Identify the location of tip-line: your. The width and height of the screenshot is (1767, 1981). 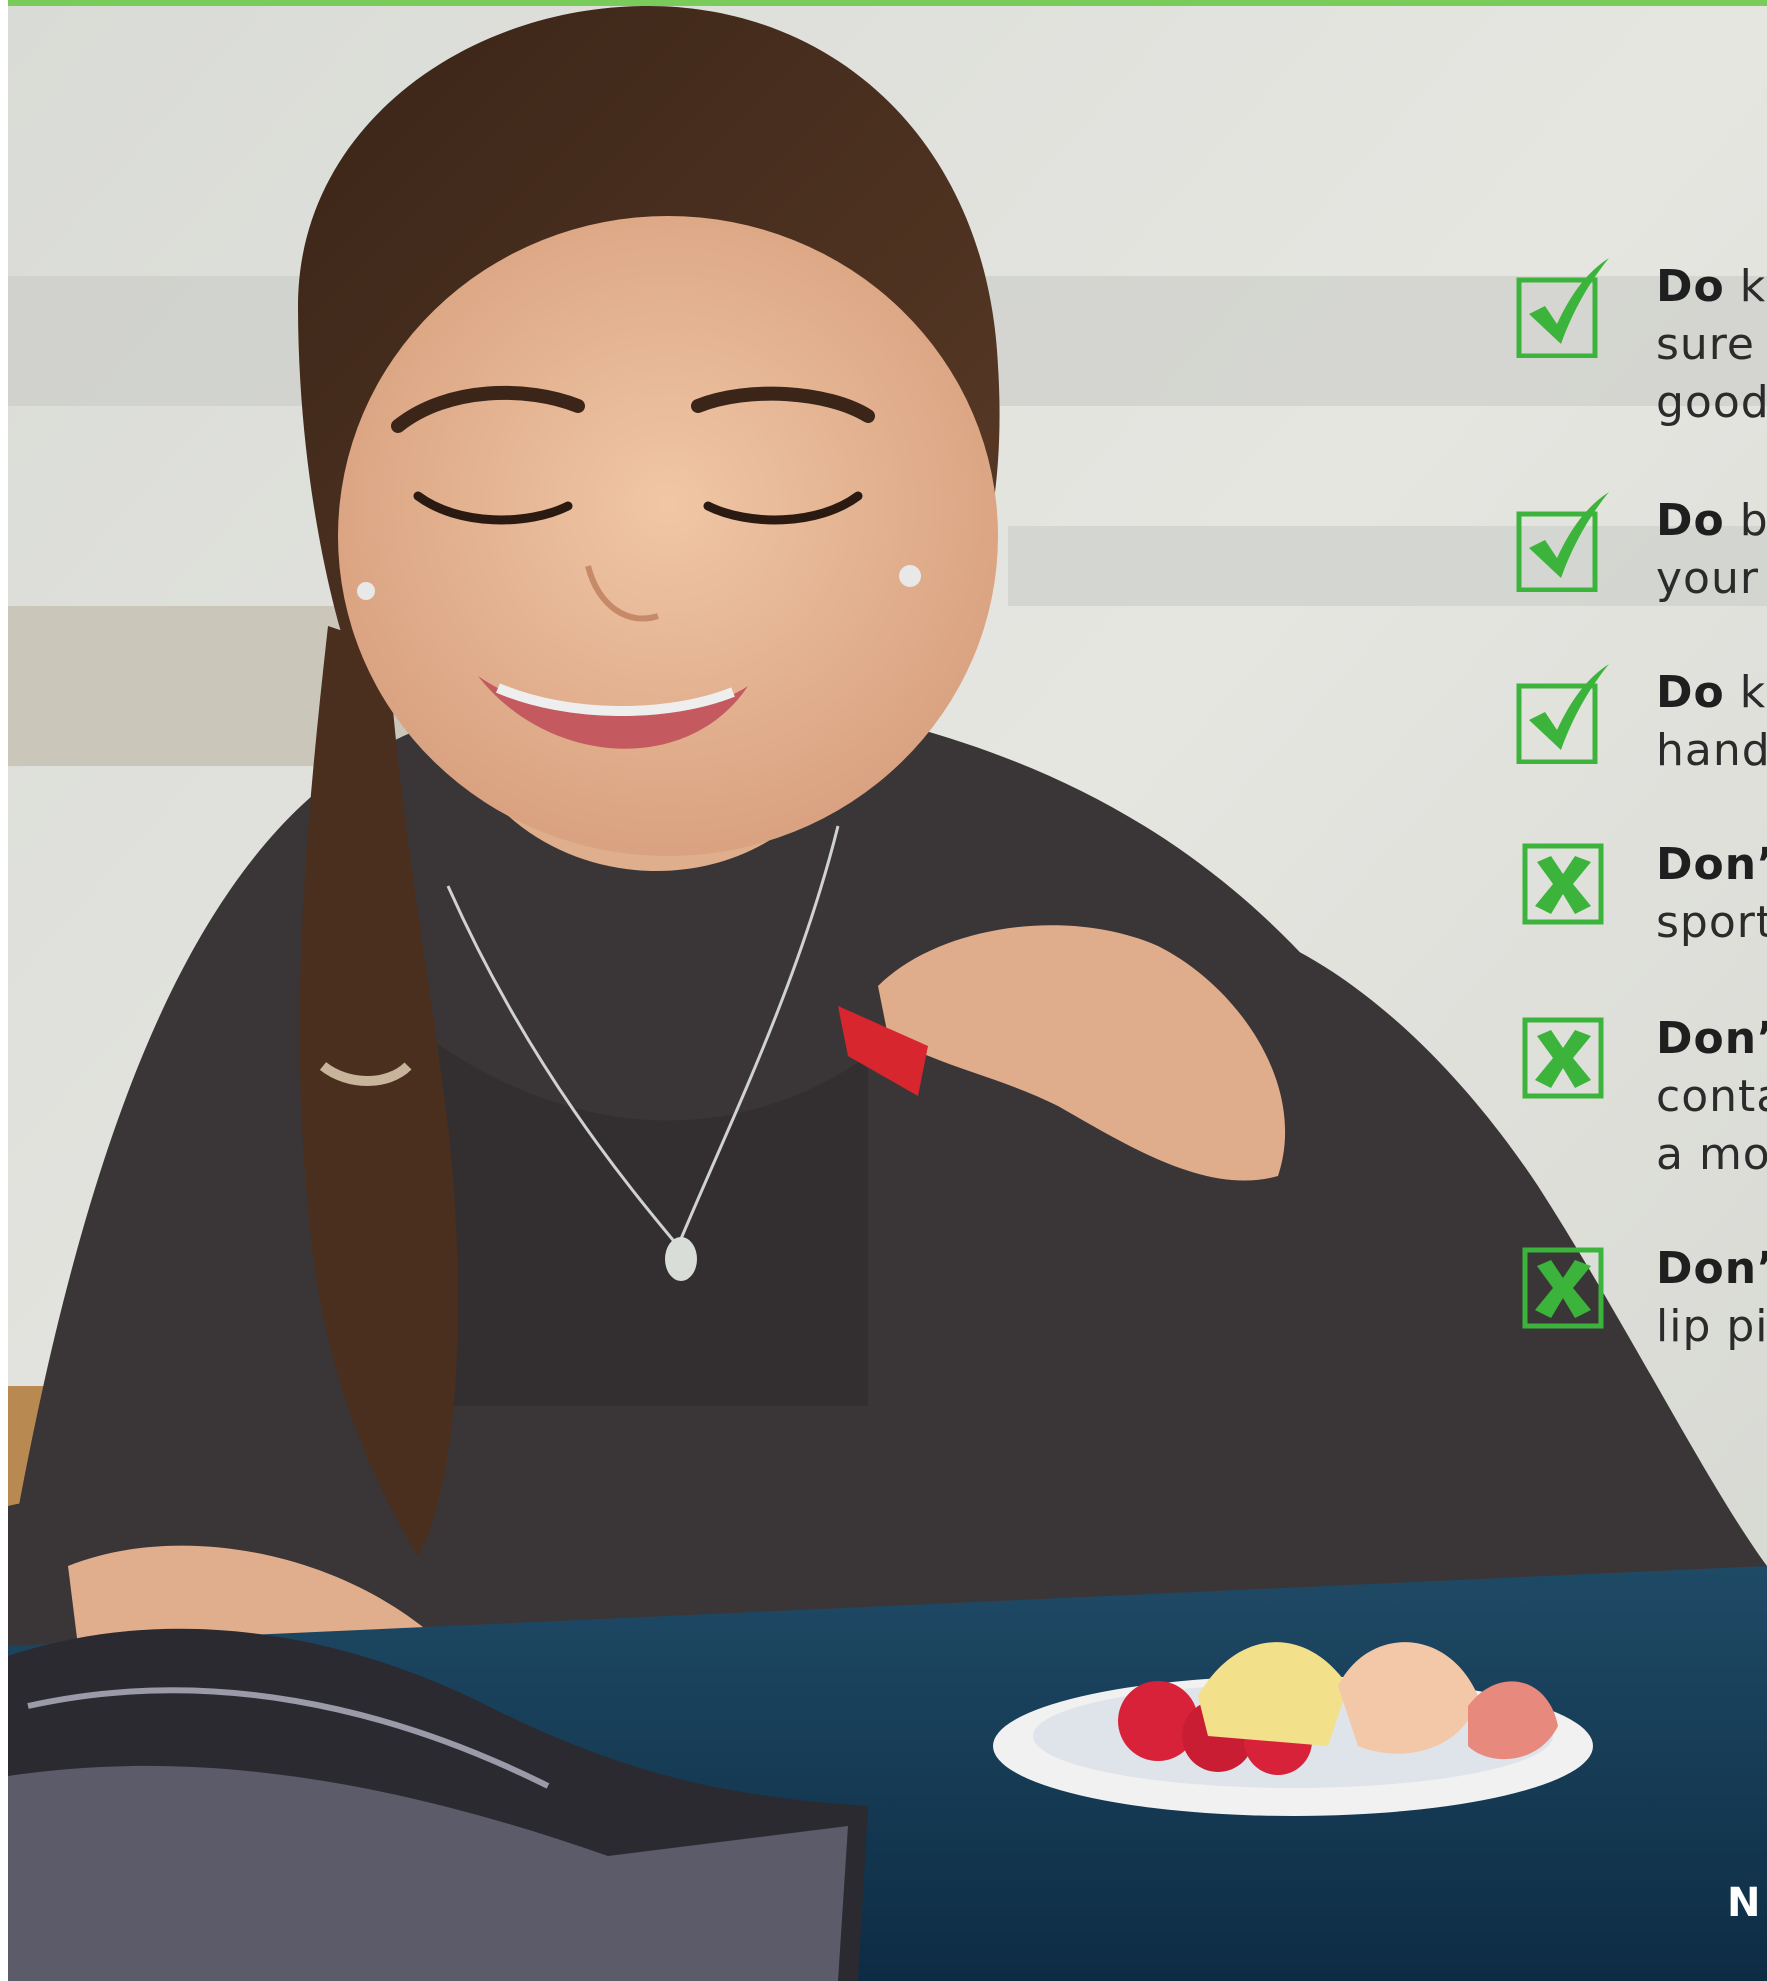
(1707, 578).